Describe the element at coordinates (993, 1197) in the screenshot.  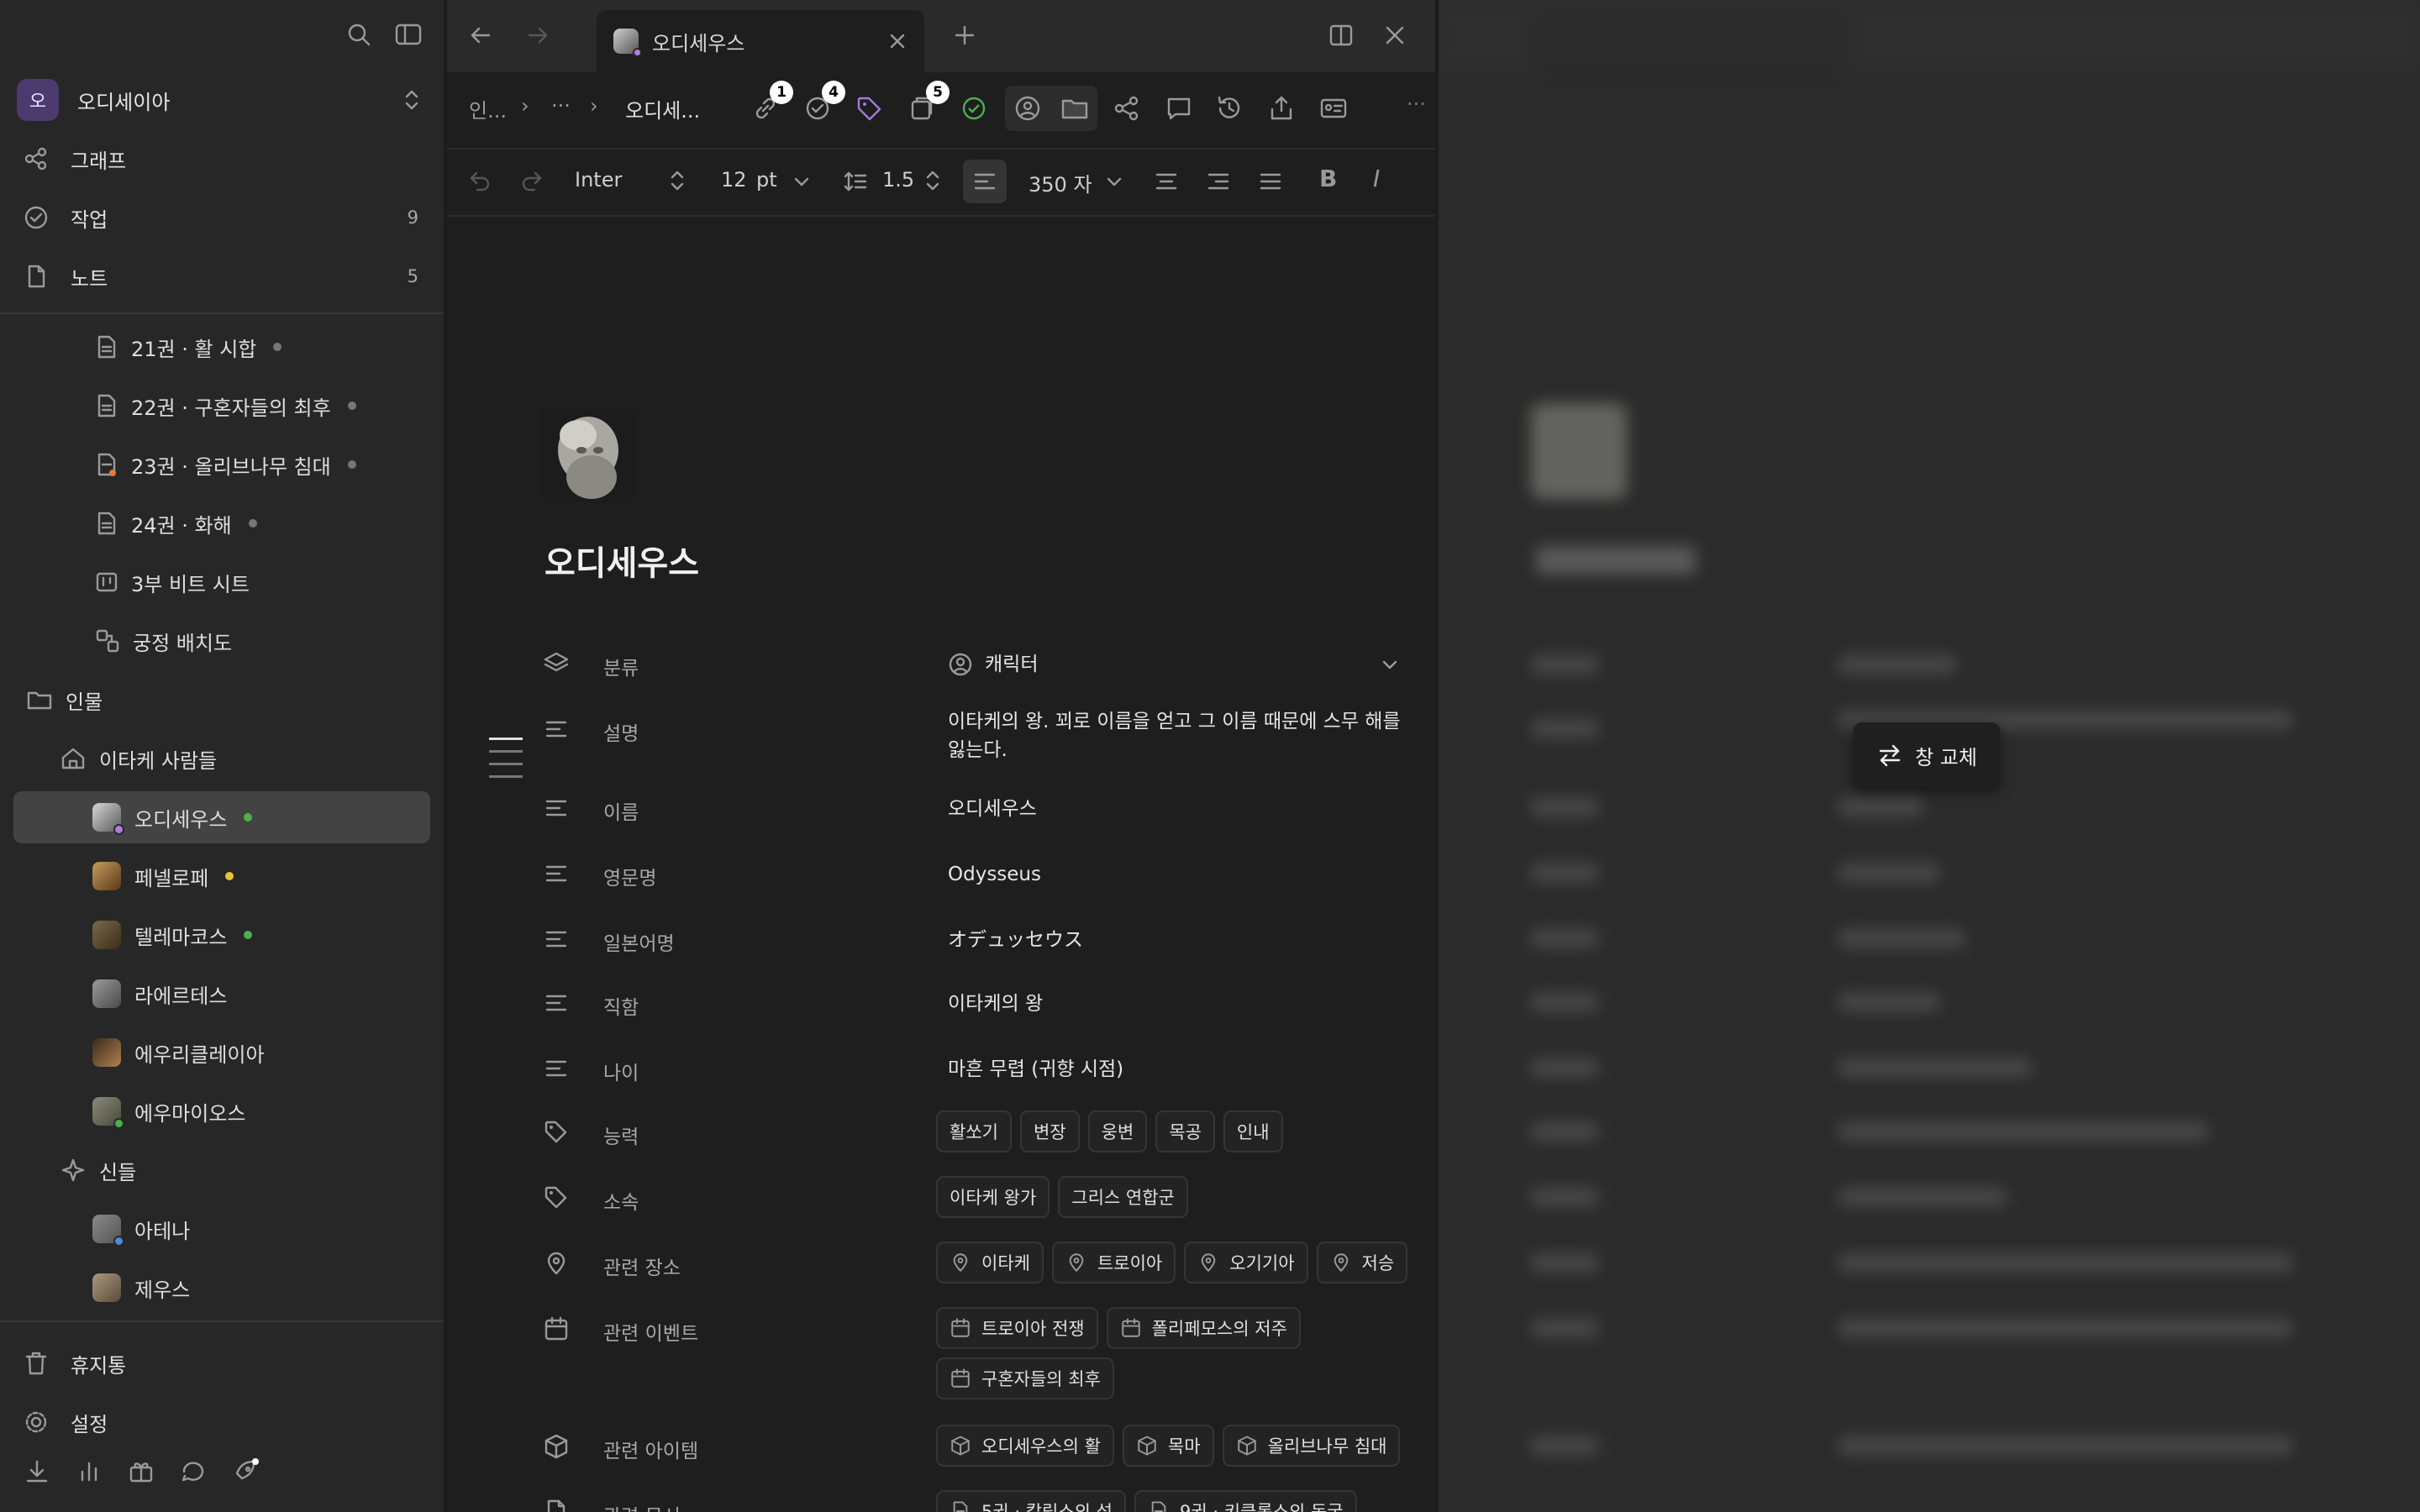
I see `affiliation-chip: 이타케 왕가` at that location.